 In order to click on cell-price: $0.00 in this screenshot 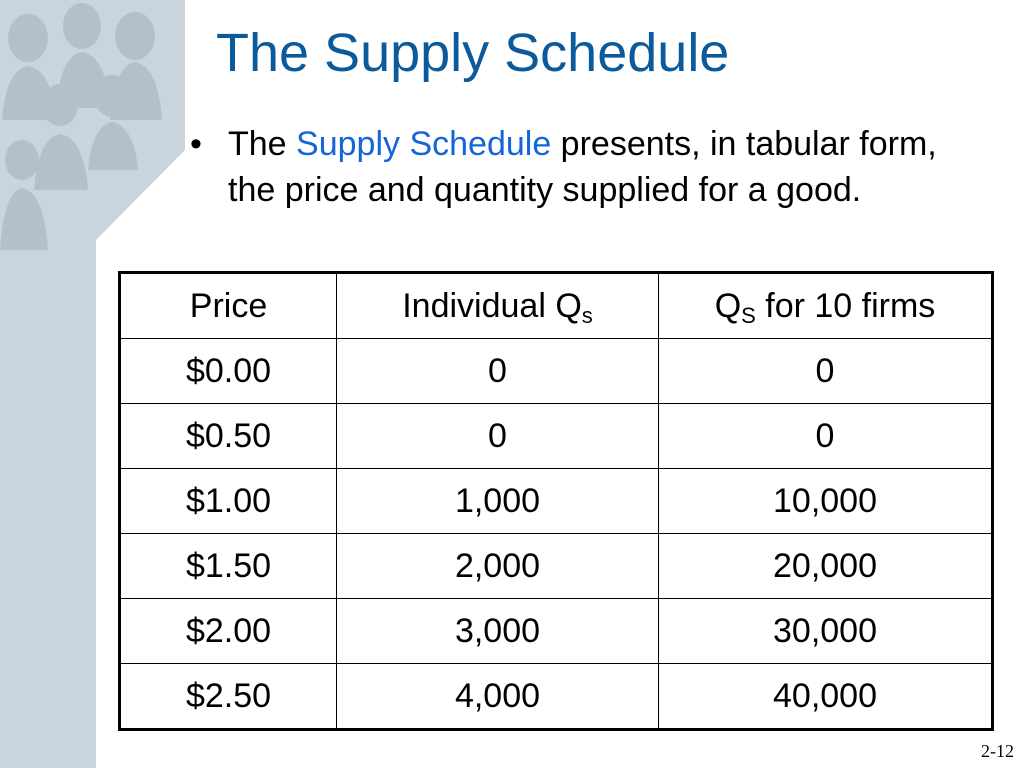, I will do `click(228, 371)`.